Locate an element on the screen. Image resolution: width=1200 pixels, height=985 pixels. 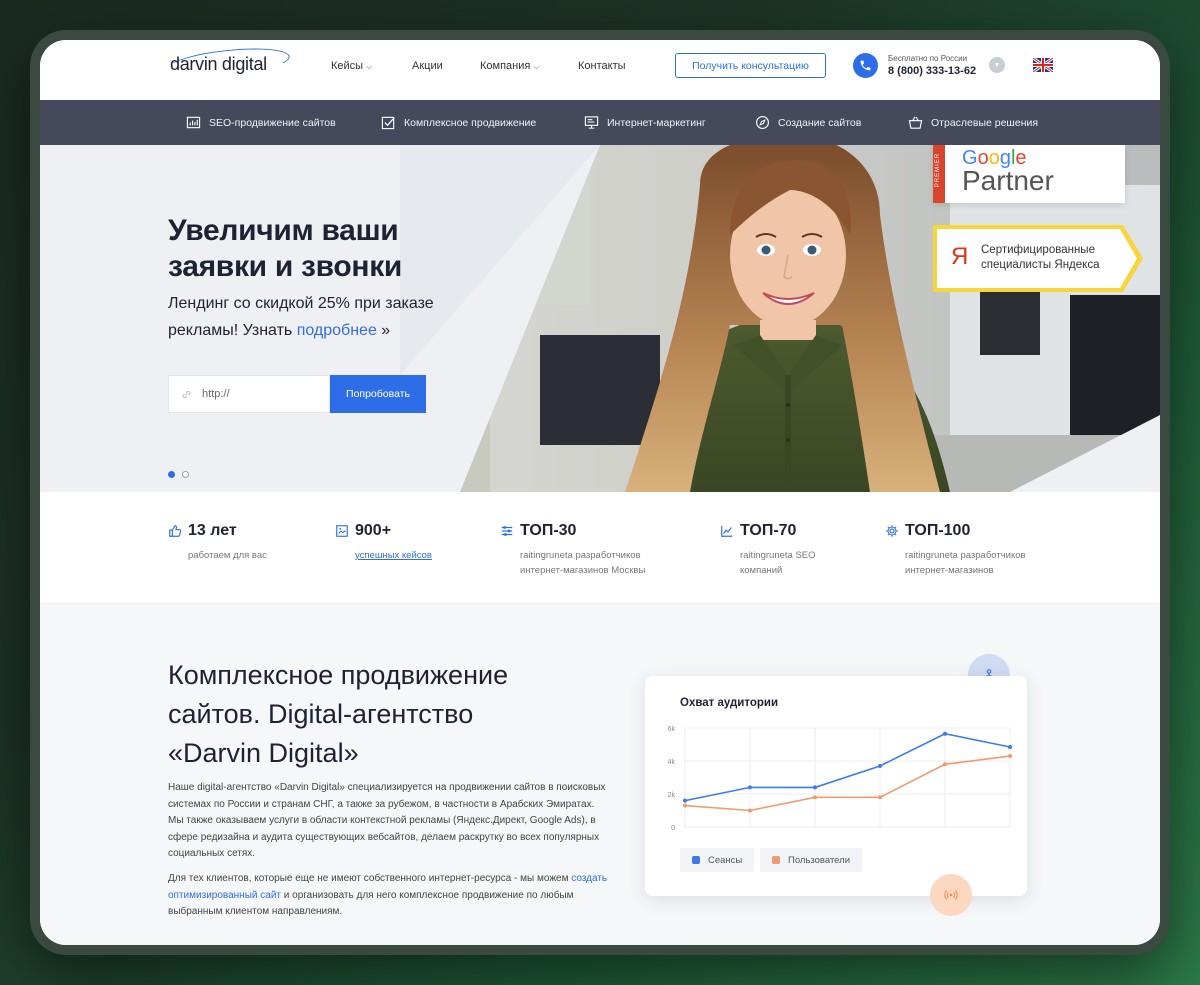
hero-corner-shape is located at coordinates (1085, 453).